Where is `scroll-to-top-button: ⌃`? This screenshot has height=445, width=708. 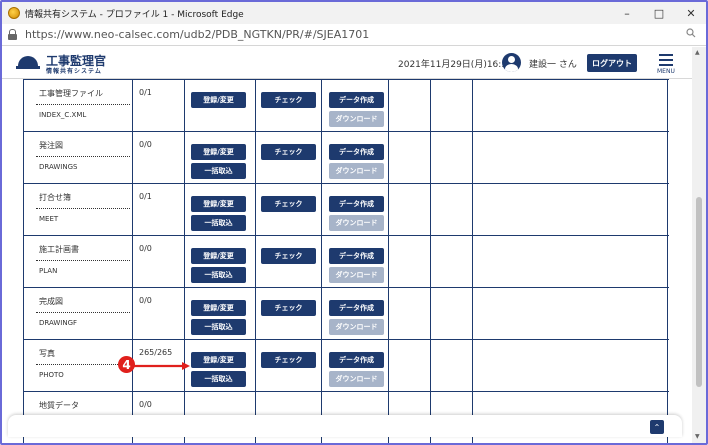 scroll-to-top-button: ⌃ is located at coordinates (657, 427).